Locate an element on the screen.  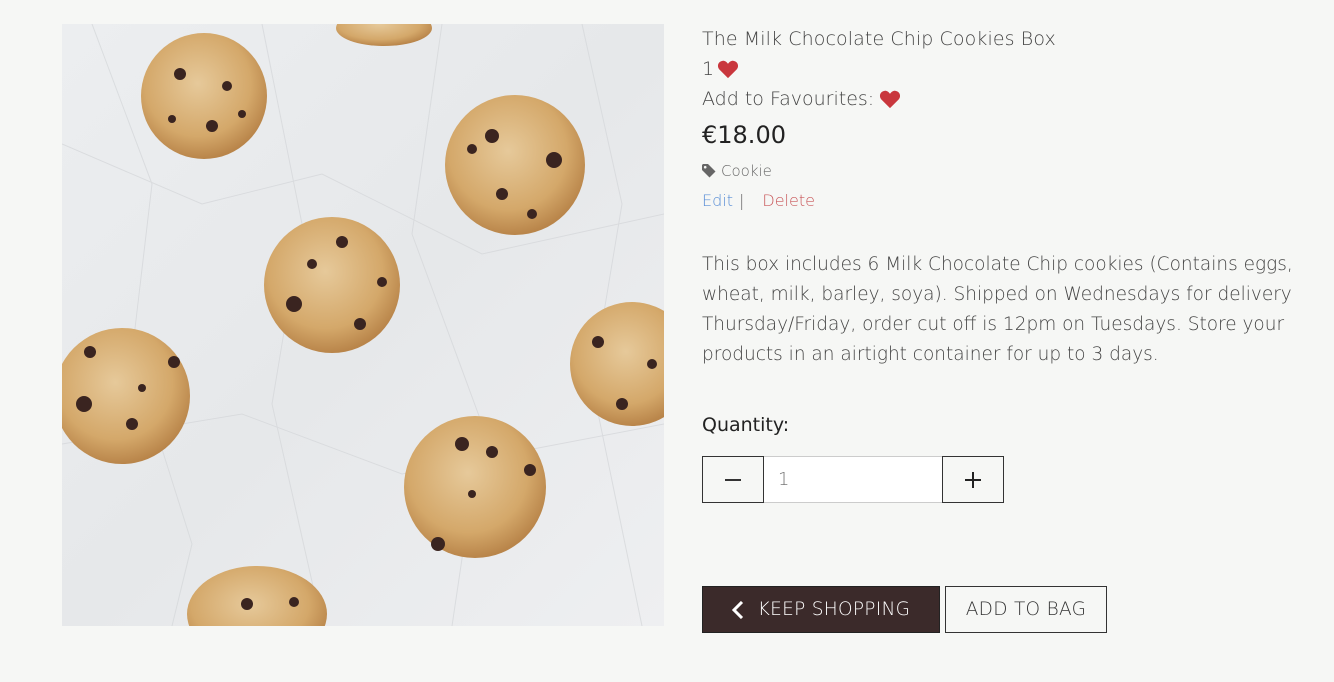
quantity-input is located at coordinates (853, 479).